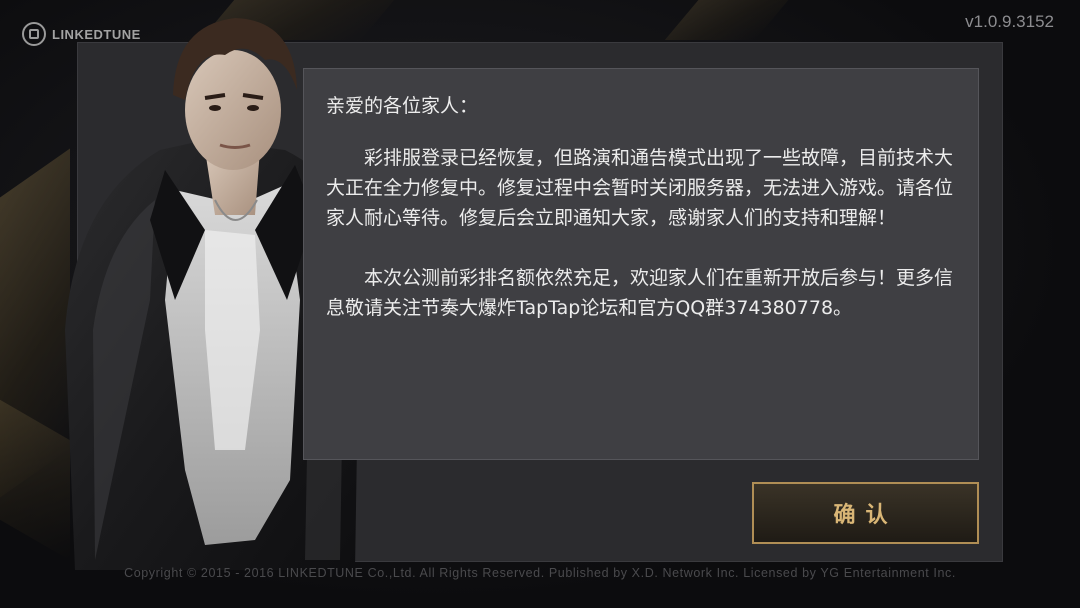 This screenshot has height=608, width=1080. Describe the element at coordinates (1009, 21) in the screenshot. I see `version-label: v1.0.9.3152` at that location.